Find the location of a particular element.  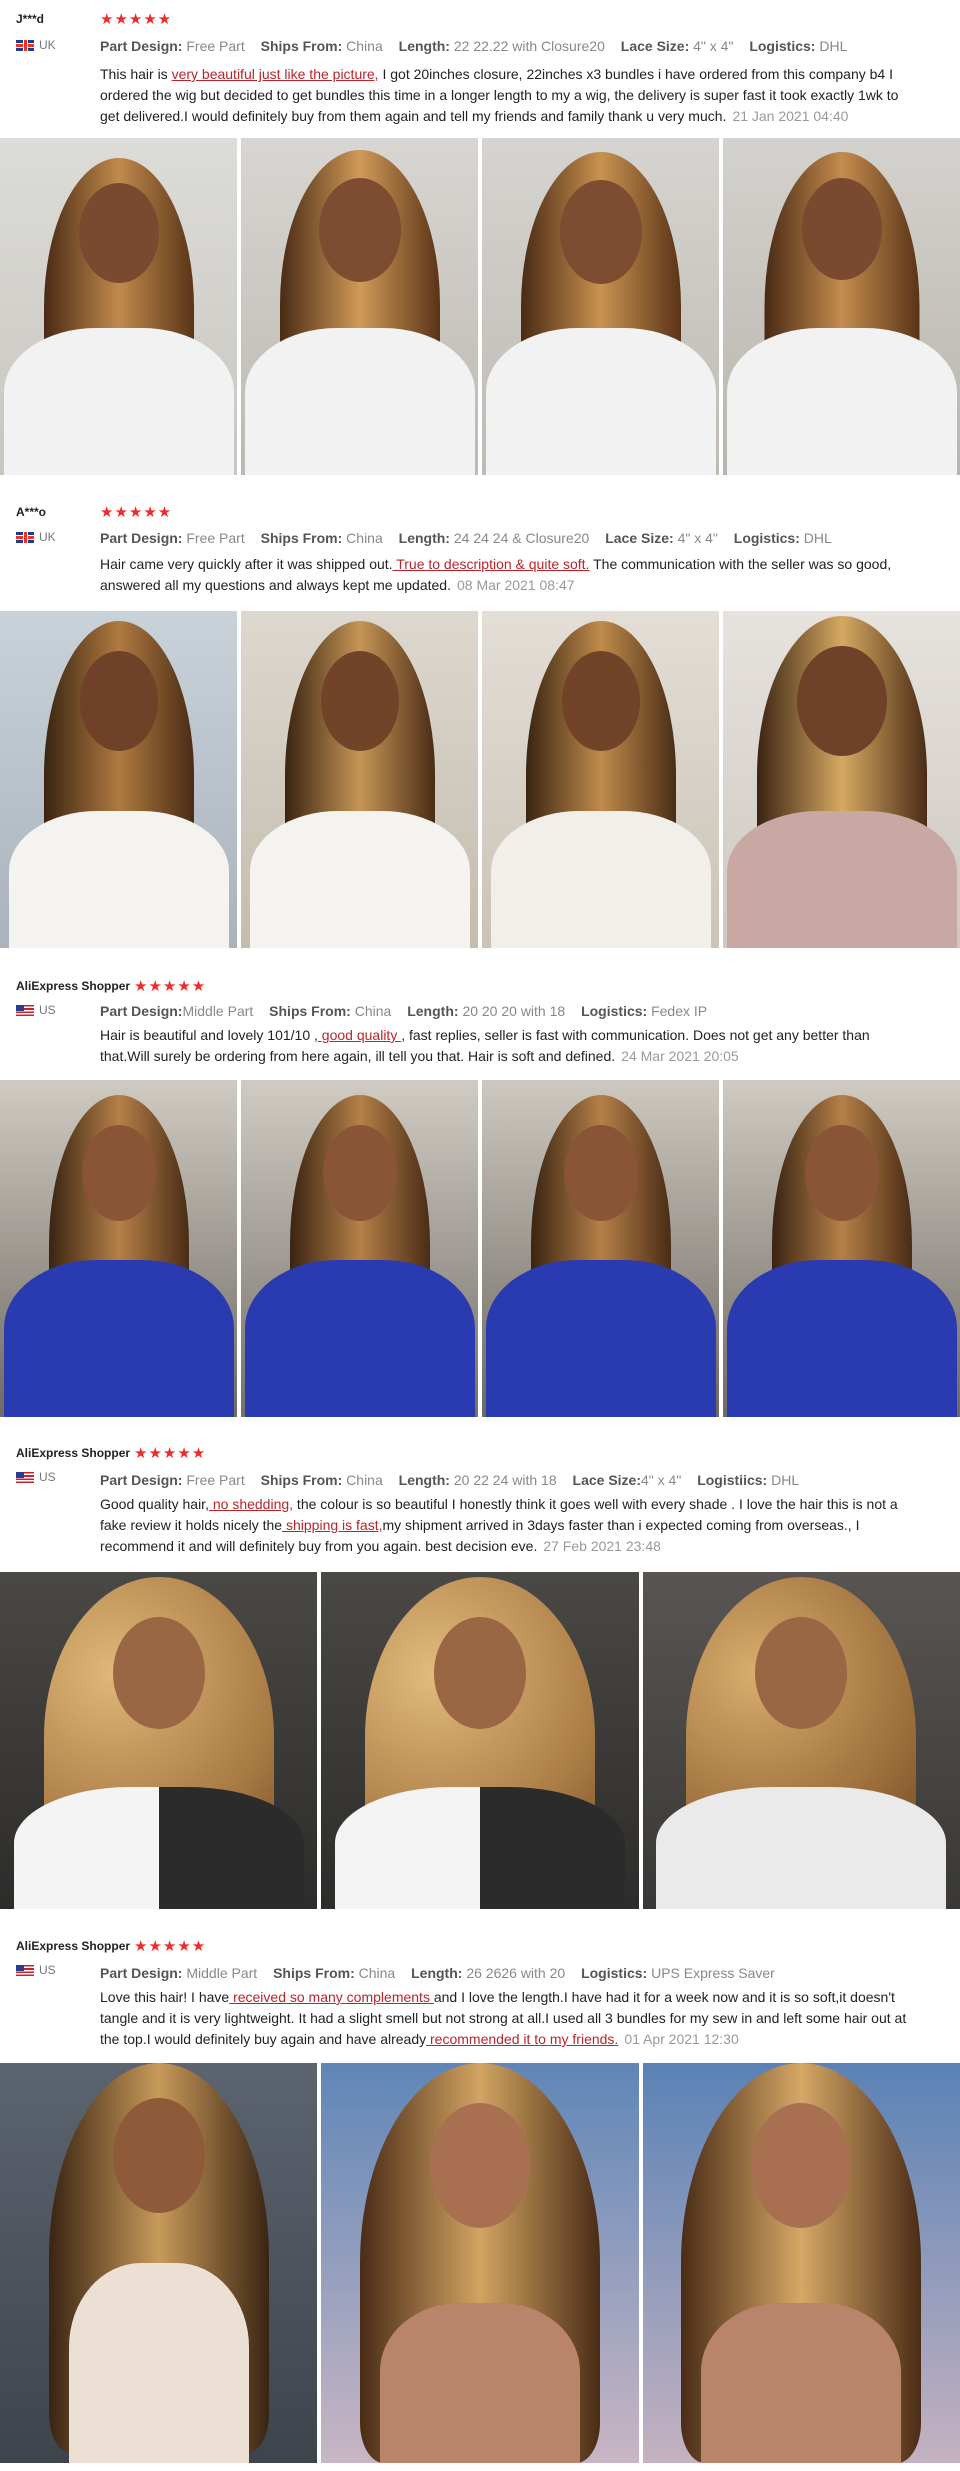

highlight: recommended it to my friends. is located at coordinates (522, 2039).